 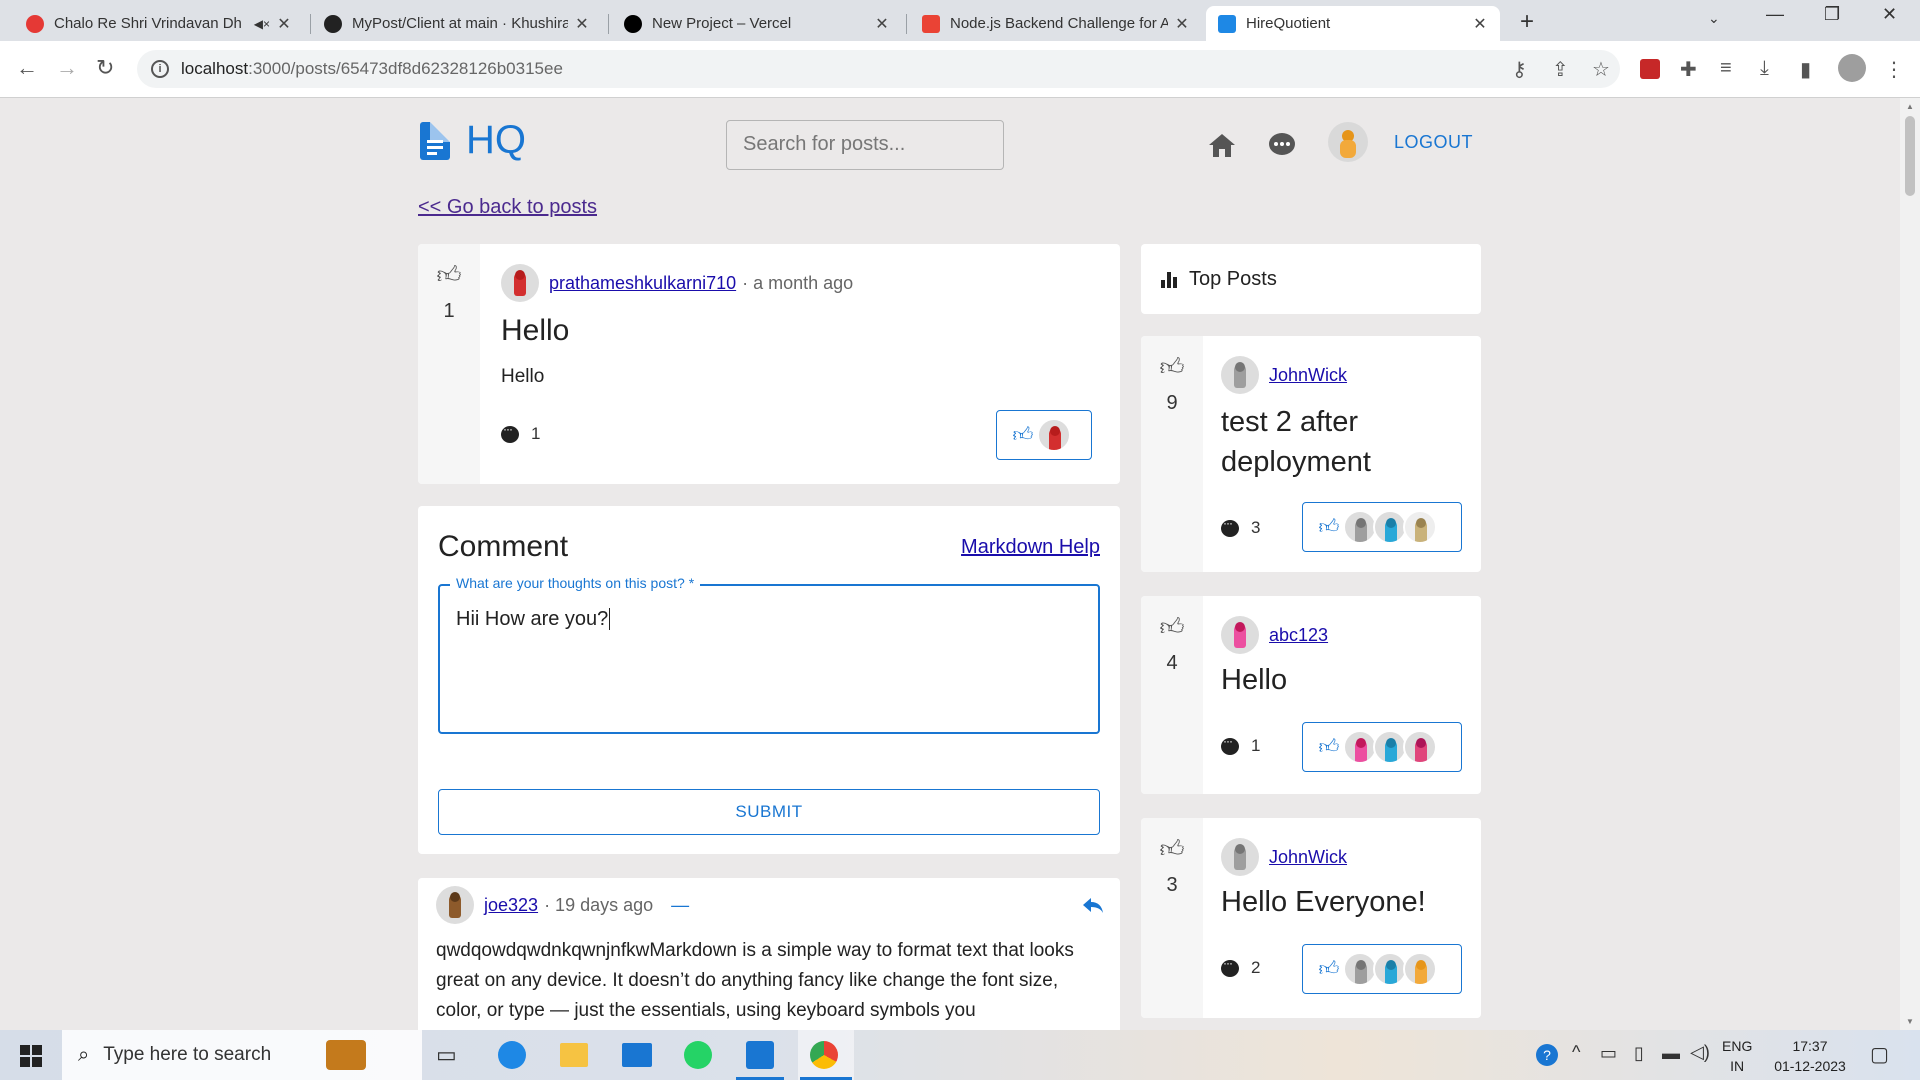 I want to click on bookmark-star-icon: ☆, so click(x=1601, y=69).